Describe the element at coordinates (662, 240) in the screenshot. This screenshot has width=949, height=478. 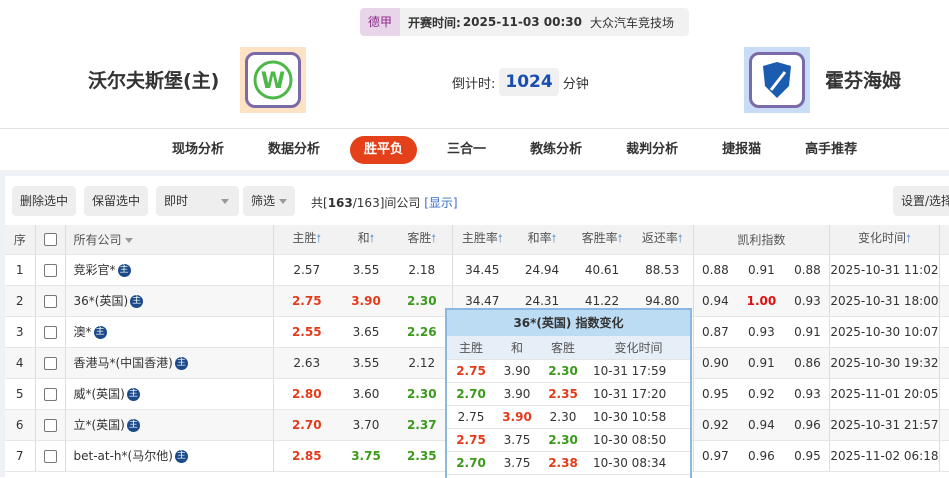
I see `col-return: 返还率🠕` at that location.